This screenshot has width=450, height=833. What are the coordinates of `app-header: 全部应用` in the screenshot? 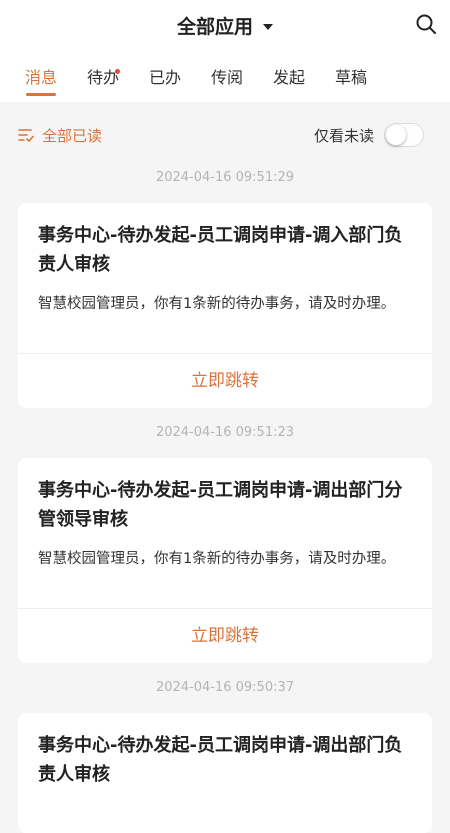 It's located at (225, 25).